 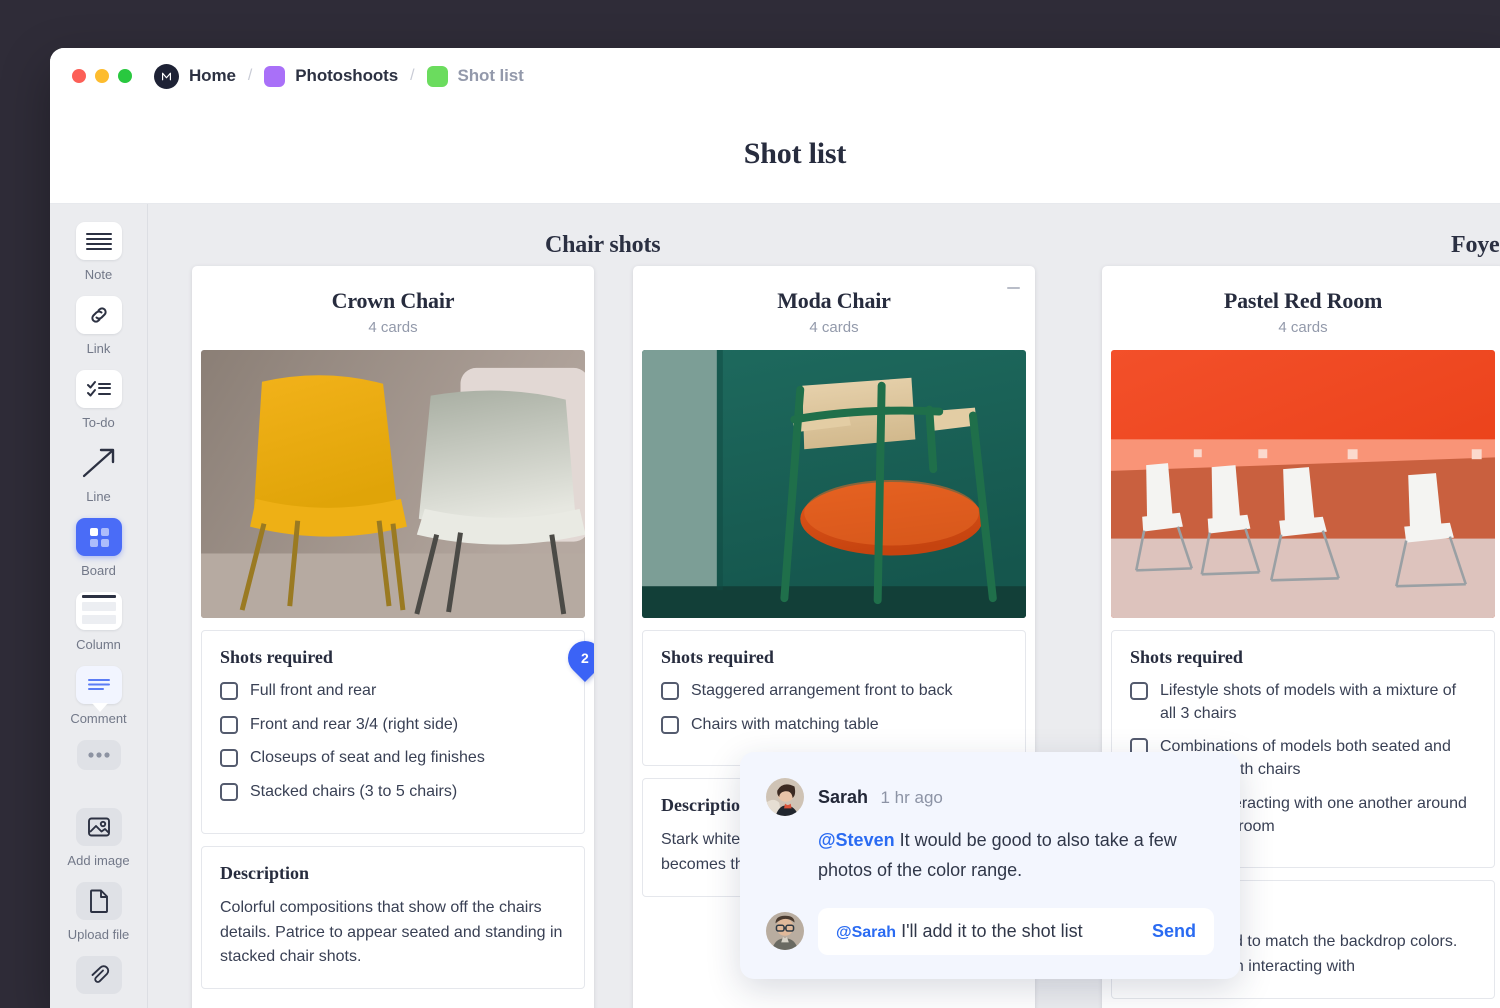 I want to click on sidebar-item-column: Column, so click(x=99, y=622).